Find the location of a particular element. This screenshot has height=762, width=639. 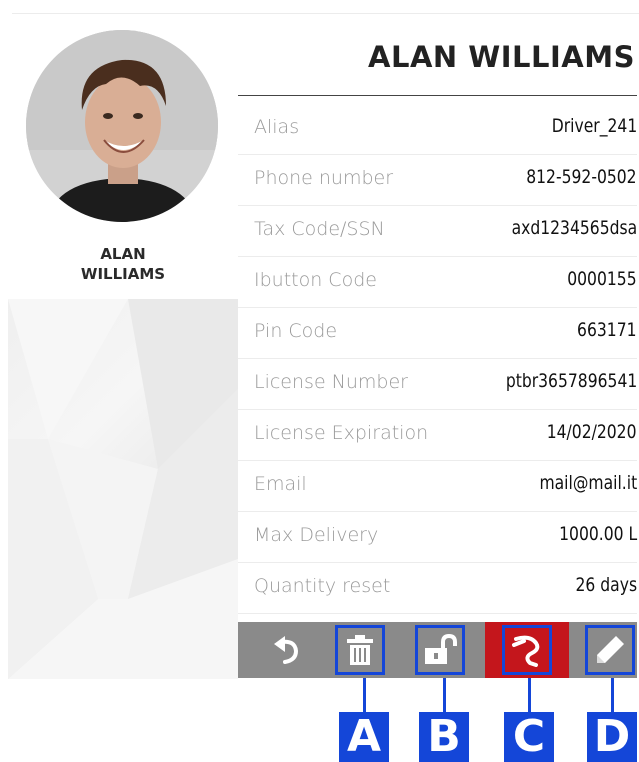

driver-photo is located at coordinates (122, 126).